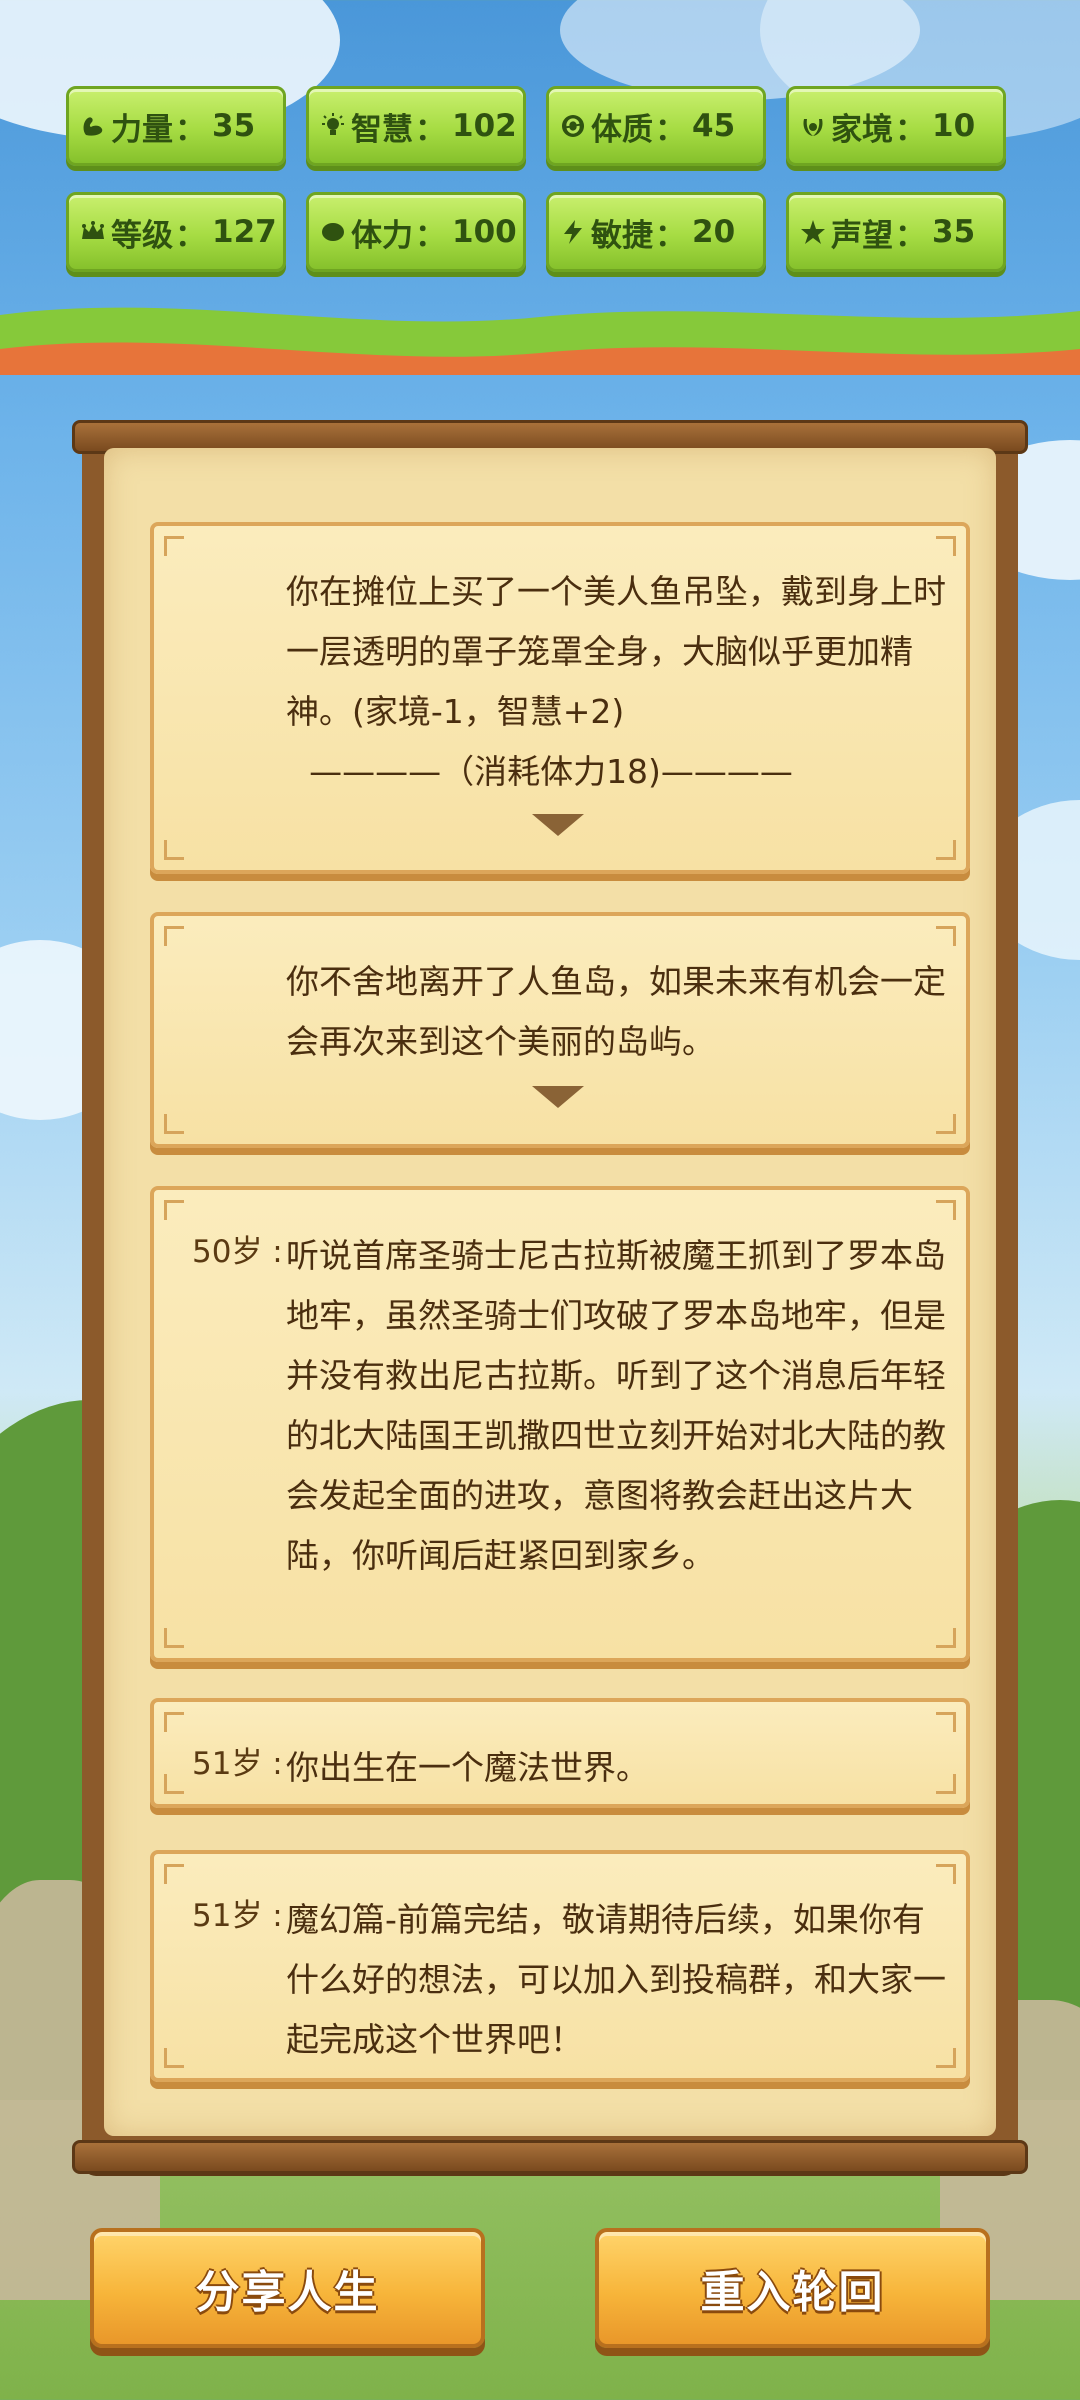 Image resolution: width=1080 pixels, height=2400 pixels. What do you see at coordinates (382, 129) in the screenshot?
I see `stat-label: 智慧` at bounding box center [382, 129].